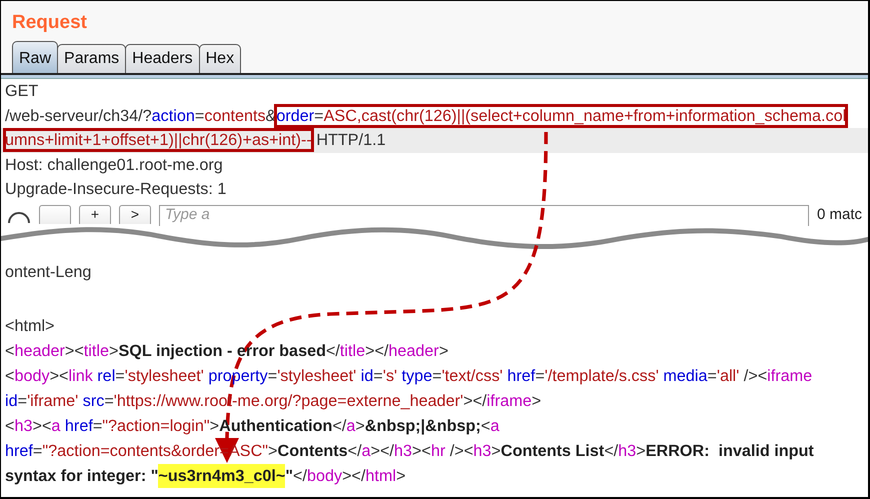 The height and width of the screenshot is (499, 870). Describe the element at coordinates (30, 326) in the screenshot. I see `response-line: <html>` at that location.